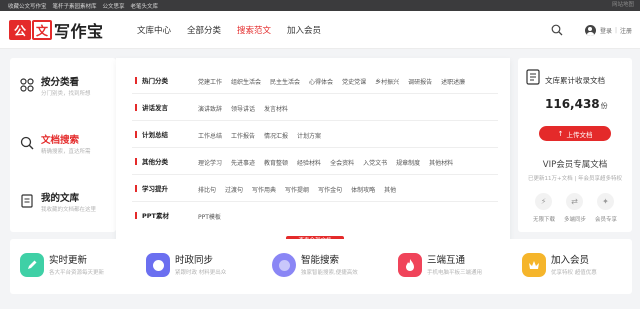 The height and width of the screenshot is (309, 640). Describe the element at coordinates (330, 189) in the screenshot. I see `category-tag: 写作金句` at that location.